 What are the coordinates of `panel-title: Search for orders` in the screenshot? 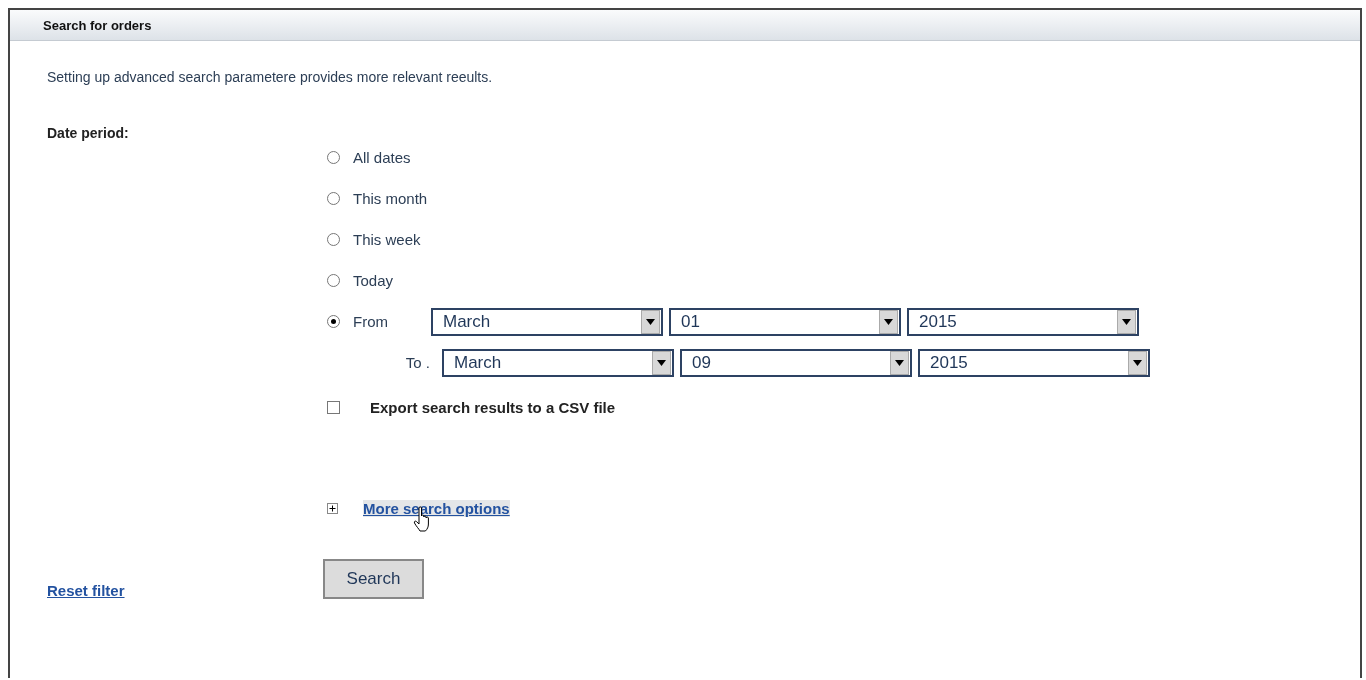 It's located at (97, 25).